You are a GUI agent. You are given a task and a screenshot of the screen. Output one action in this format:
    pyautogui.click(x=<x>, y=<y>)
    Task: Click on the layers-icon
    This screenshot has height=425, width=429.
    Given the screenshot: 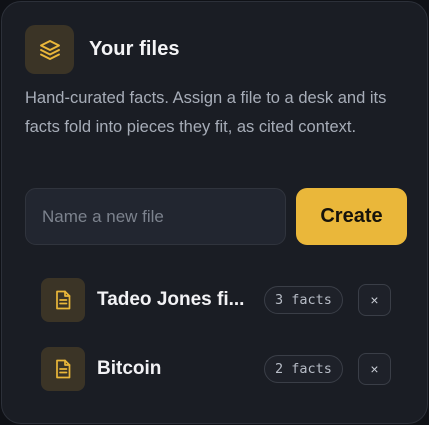 What is the action you would take?
    pyautogui.click(x=49, y=49)
    